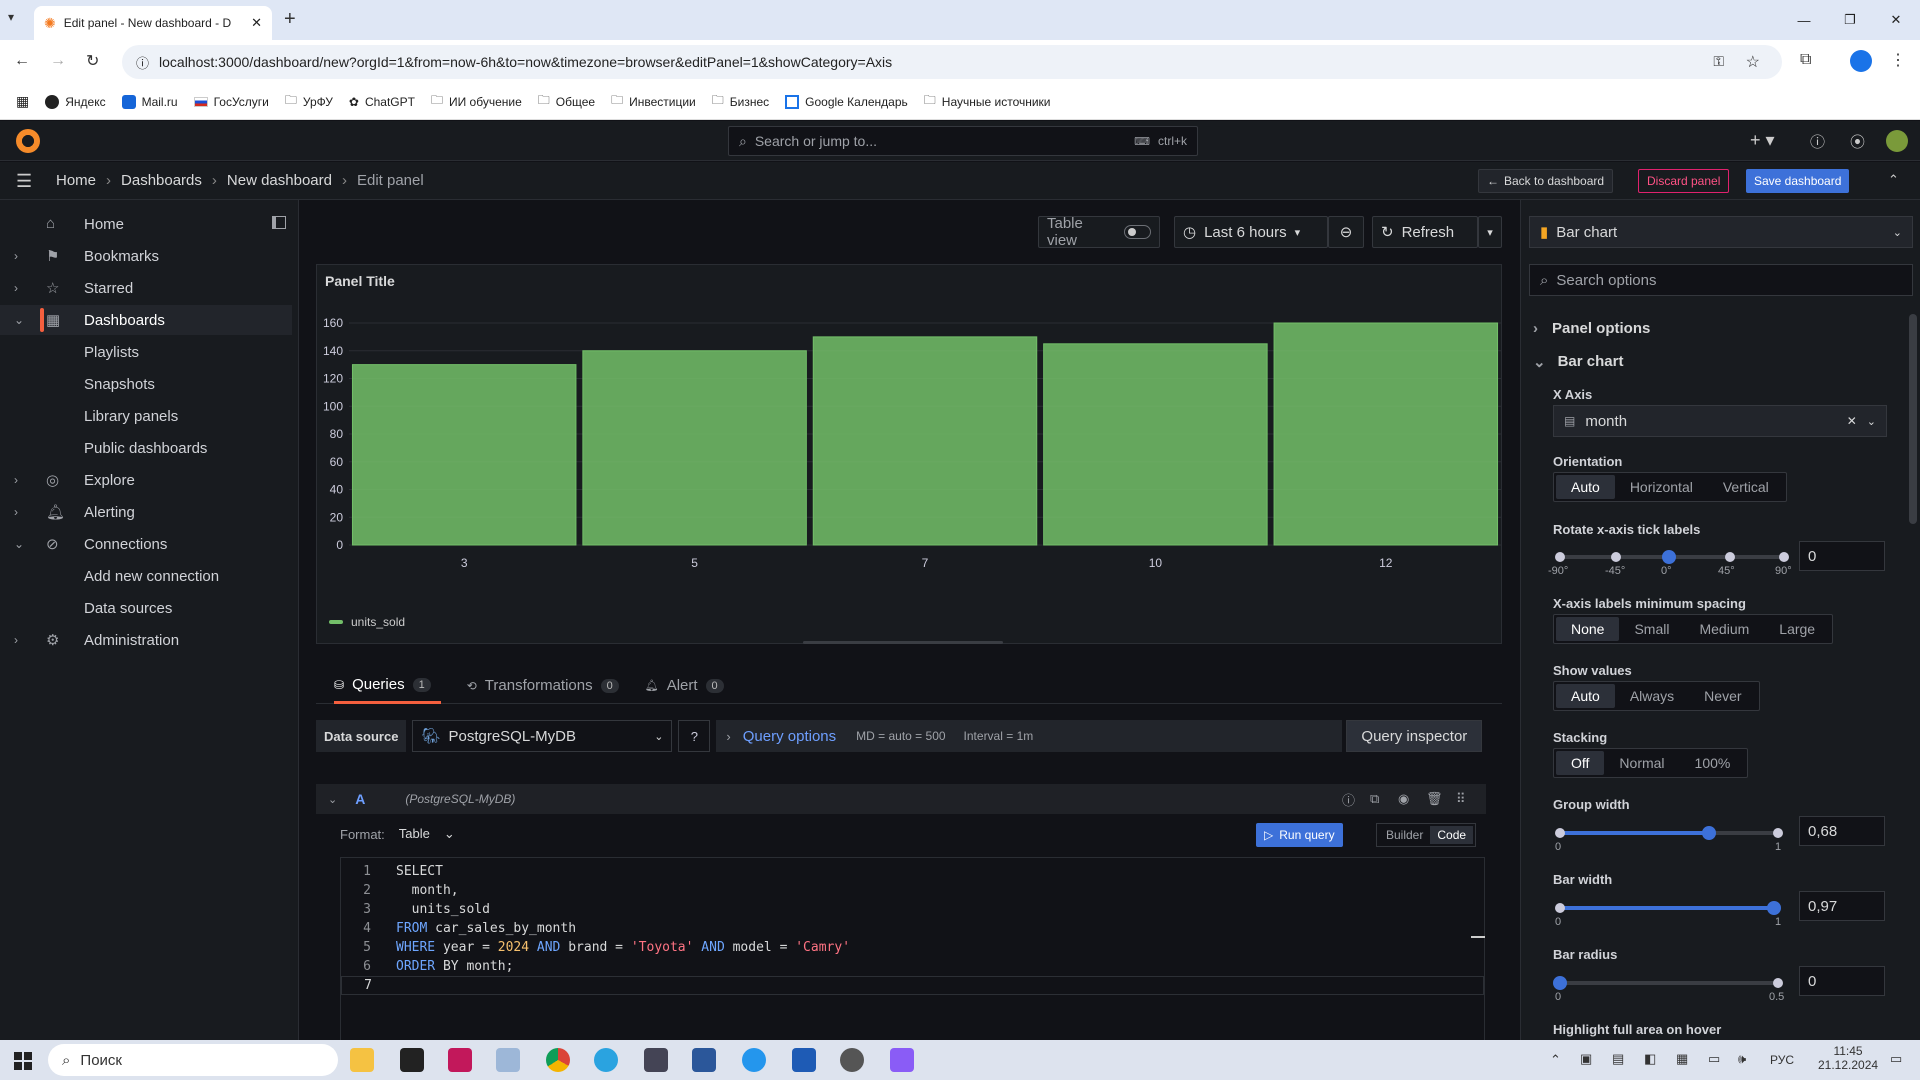 Image resolution: width=1920 pixels, height=1080 pixels. Describe the element at coordinates (704, 1060) in the screenshot. I see `word-icon` at that location.